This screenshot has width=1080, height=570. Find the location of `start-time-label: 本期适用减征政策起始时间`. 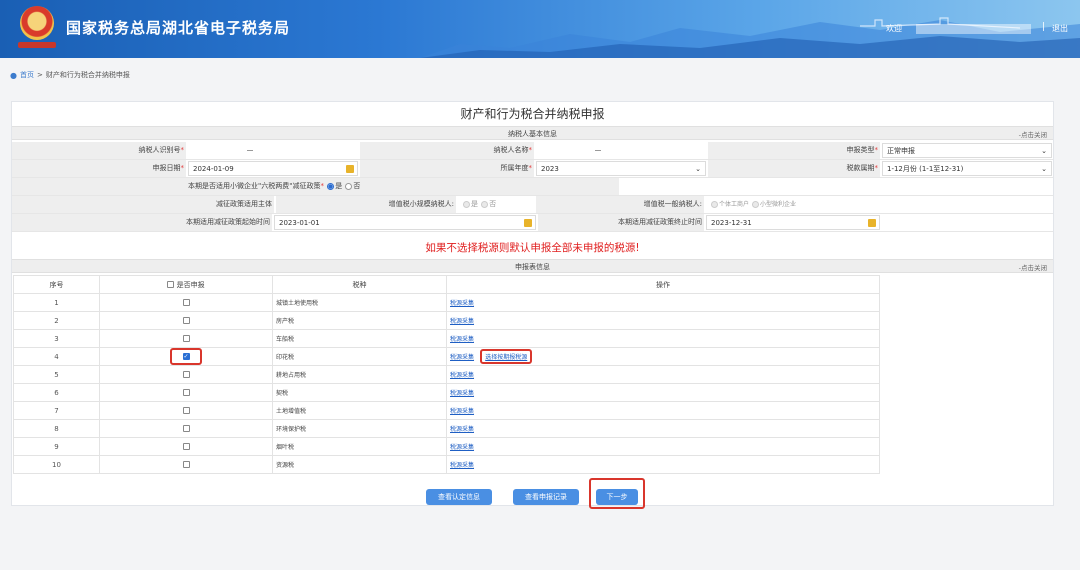

start-time-label: 本期适用减征政策起始时间 is located at coordinates (142, 222).